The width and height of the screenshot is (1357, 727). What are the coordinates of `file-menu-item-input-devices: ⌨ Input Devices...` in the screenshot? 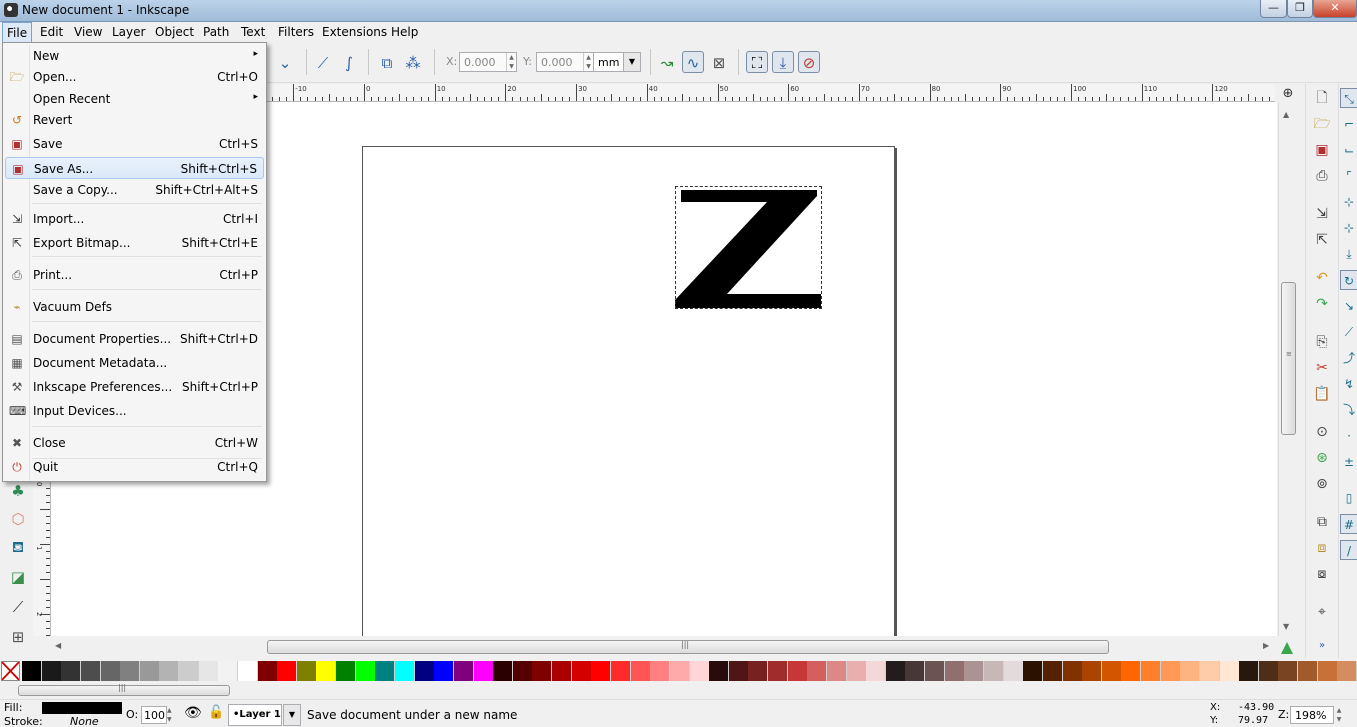 It's located at (134, 411).